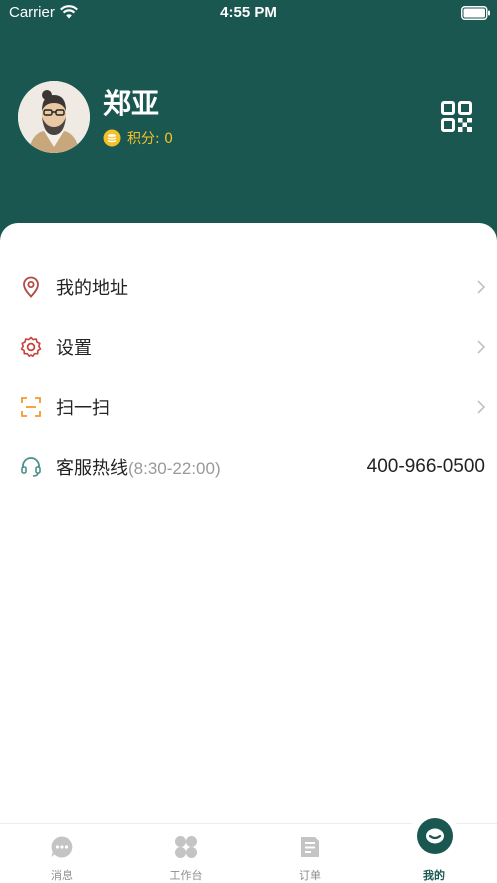 The image size is (497, 883). I want to click on avatar, so click(54, 117).